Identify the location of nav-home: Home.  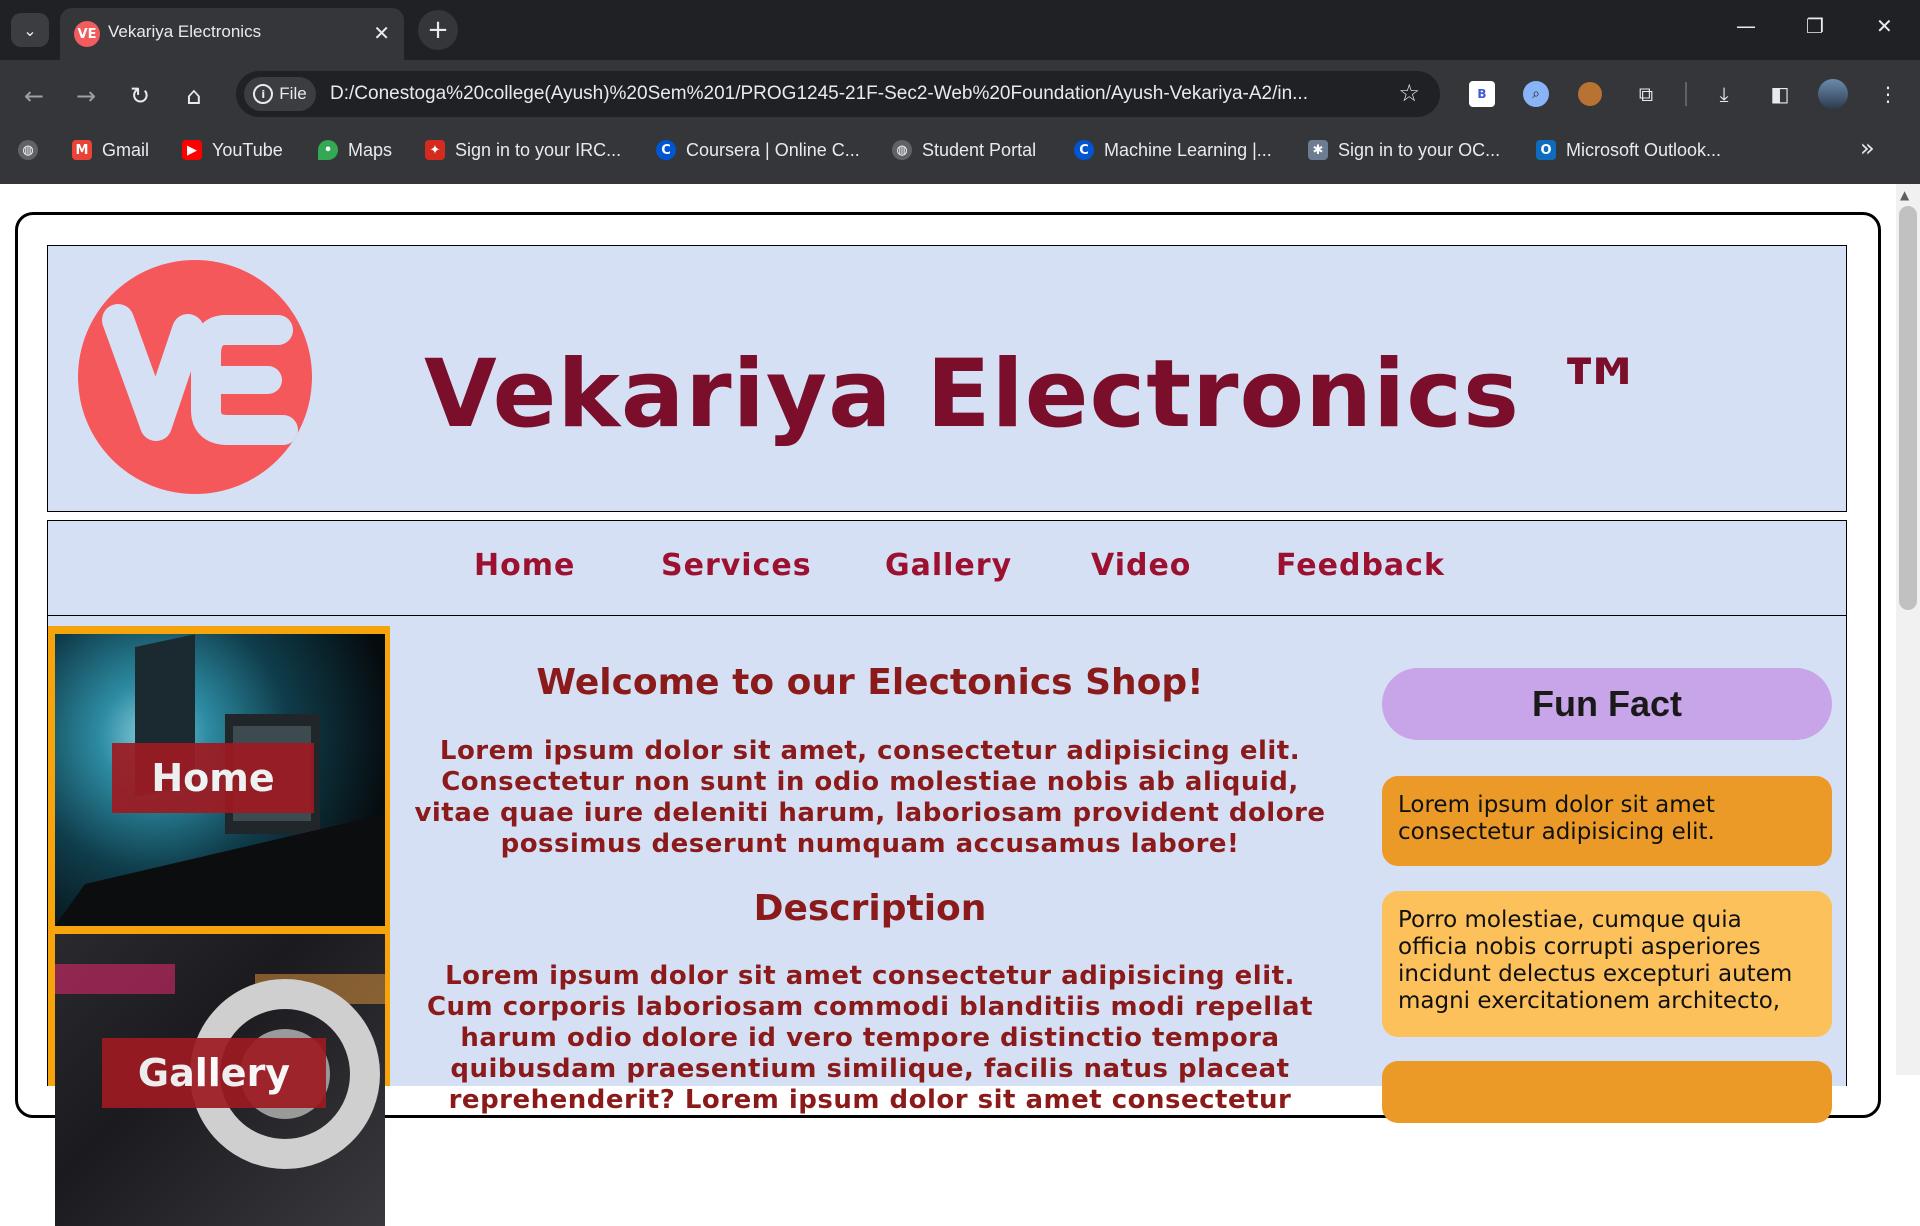
(524, 565).